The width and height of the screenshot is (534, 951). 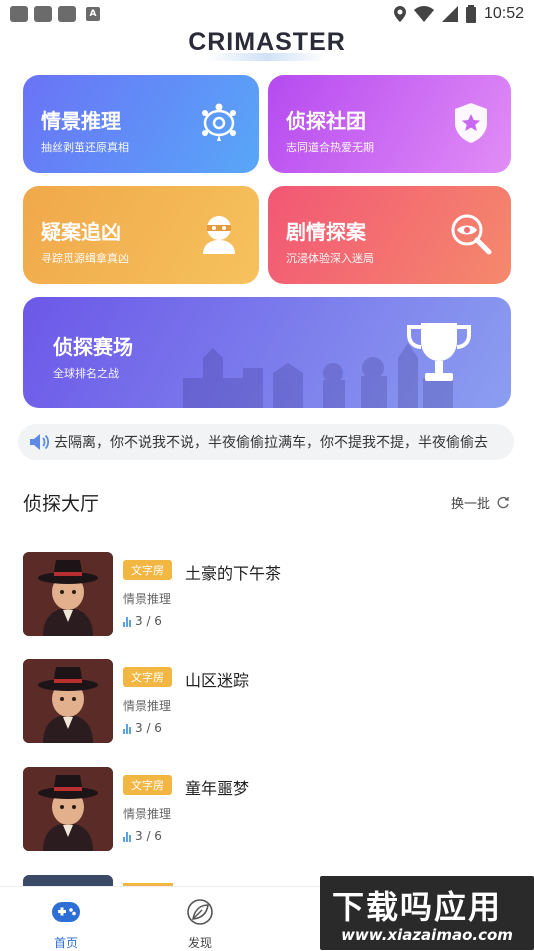 What do you see at coordinates (200, 912) in the screenshot?
I see `leaf-compass-icon` at bounding box center [200, 912].